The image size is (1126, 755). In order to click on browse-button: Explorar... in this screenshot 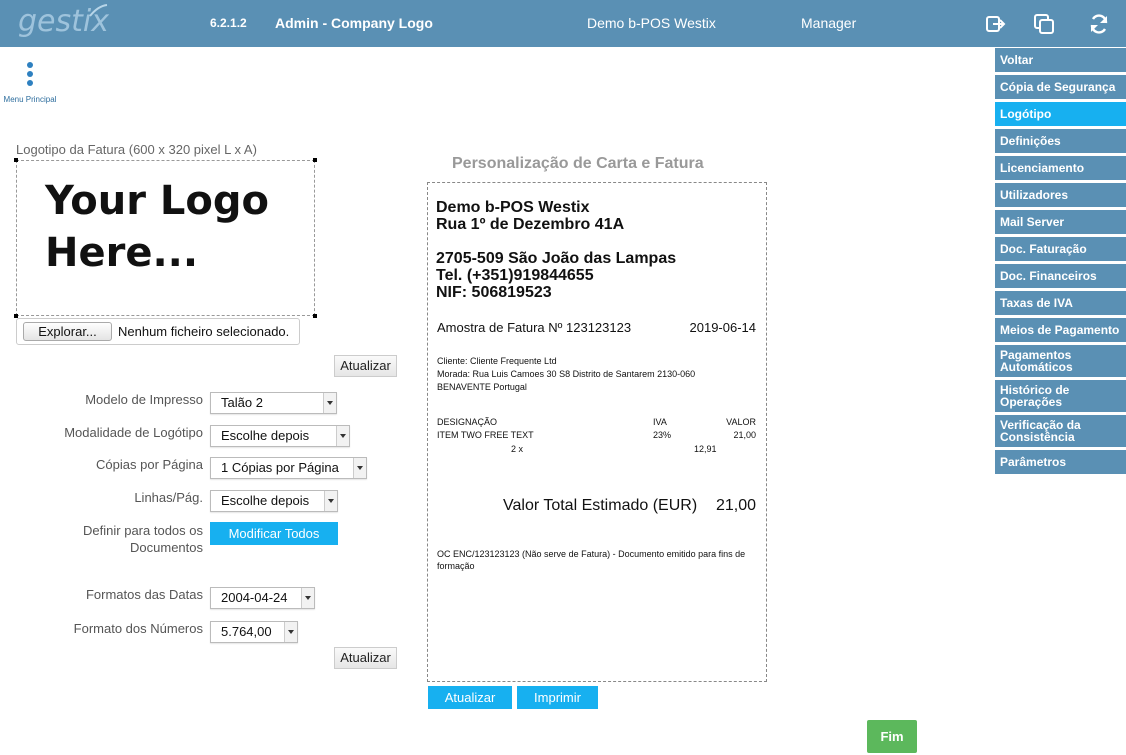, I will do `click(67, 331)`.